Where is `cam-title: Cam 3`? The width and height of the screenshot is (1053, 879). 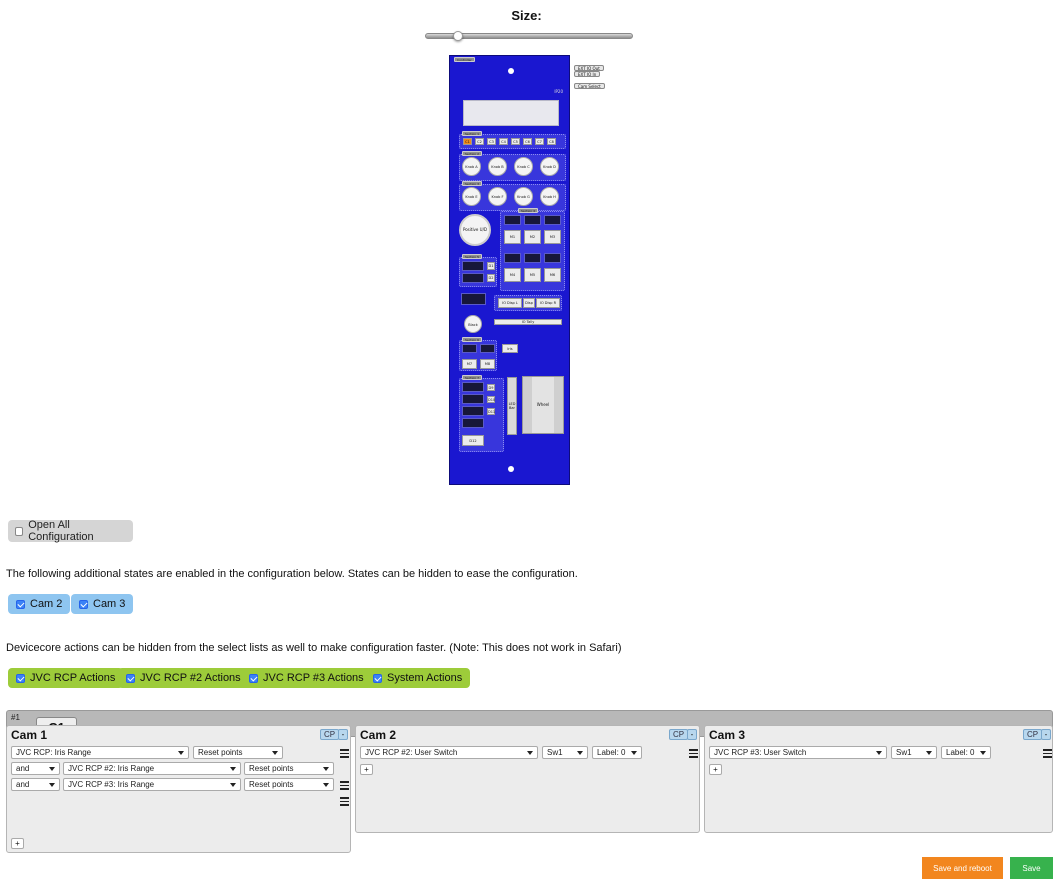 cam-title: Cam 3 is located at coordinates (727, 735).